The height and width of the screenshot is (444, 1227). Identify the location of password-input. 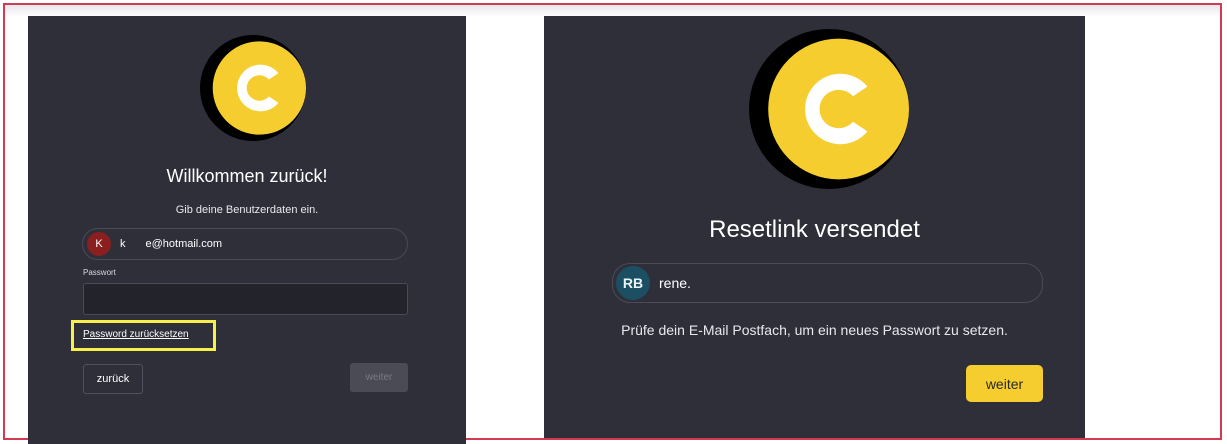
(245, 299).